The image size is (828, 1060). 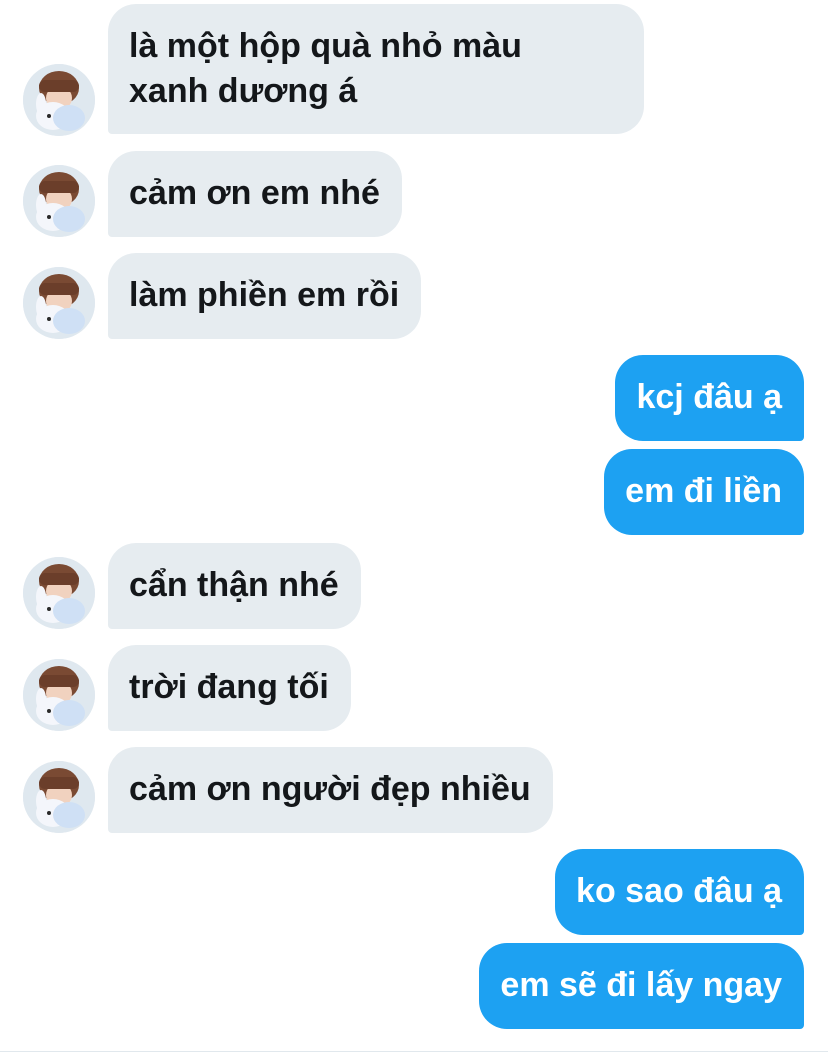 What do you see at coordinates (234, 586) in the screenshot?
I see `message-bubble-incoming: cẩn thận nhé` at bounding box center [234, 586].